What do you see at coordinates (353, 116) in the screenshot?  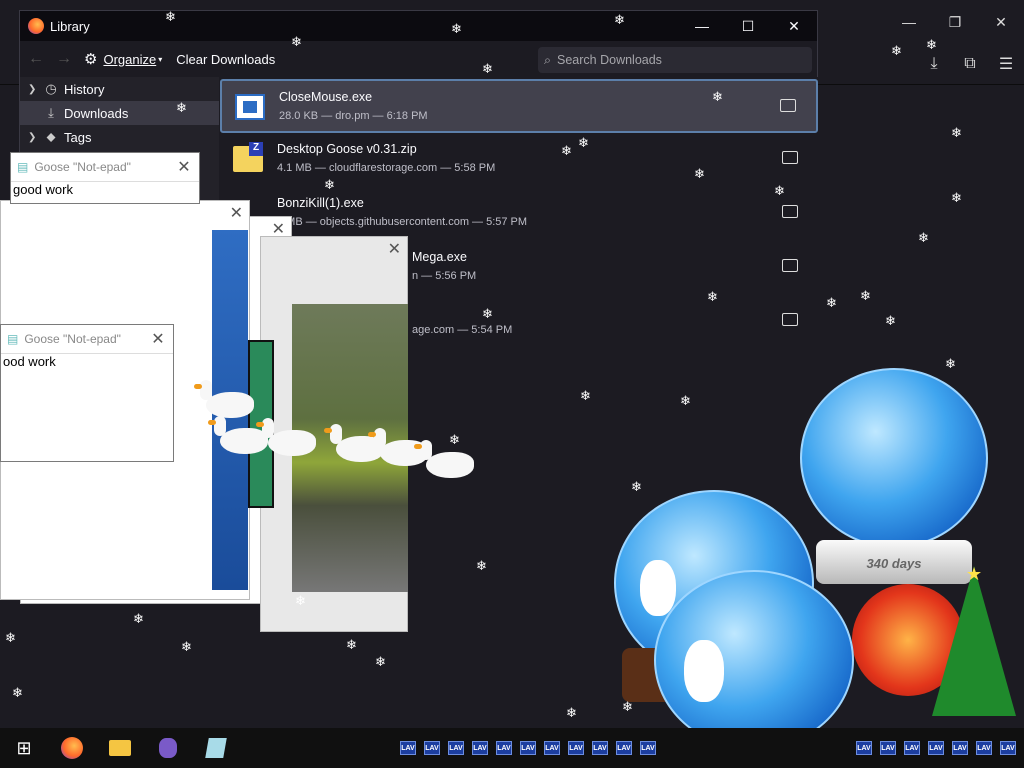 I see `download-meta: 28.0 KB — dro.pm — 6:18 PM` at bounding box center [353, 116].